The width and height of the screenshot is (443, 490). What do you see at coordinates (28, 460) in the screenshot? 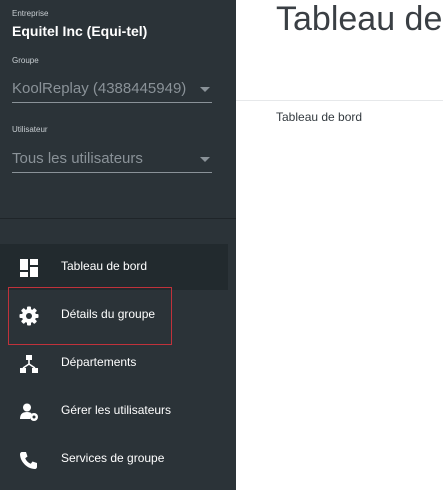
I see `phone-icon` at bounding box center [28, 460].